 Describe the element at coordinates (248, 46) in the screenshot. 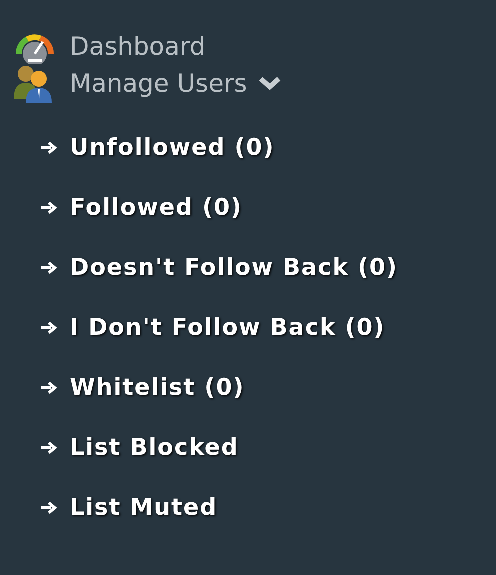

I see `menu-item: Dashboard` at that location.